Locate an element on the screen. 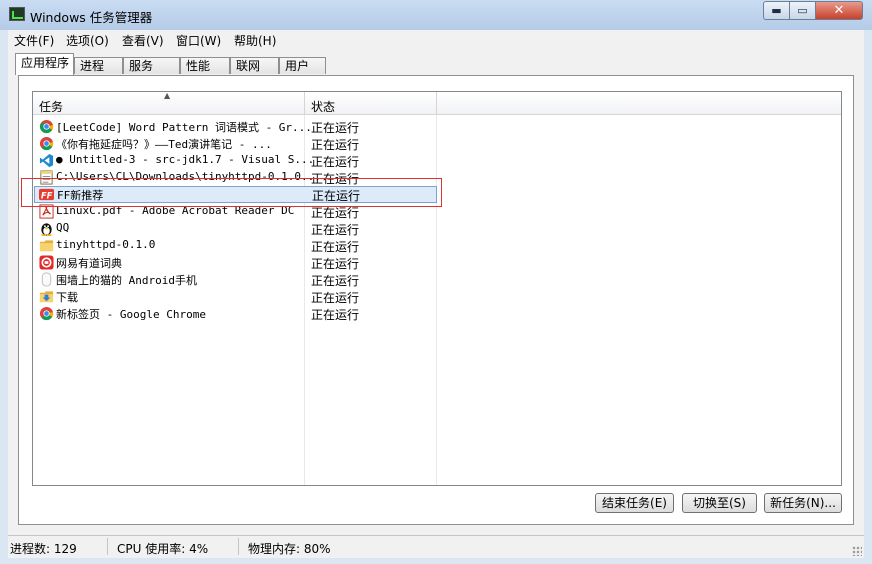 The height and width of the screenshot is (564, 872). tab-performance: 性能 is located at coordinates (205, 65).